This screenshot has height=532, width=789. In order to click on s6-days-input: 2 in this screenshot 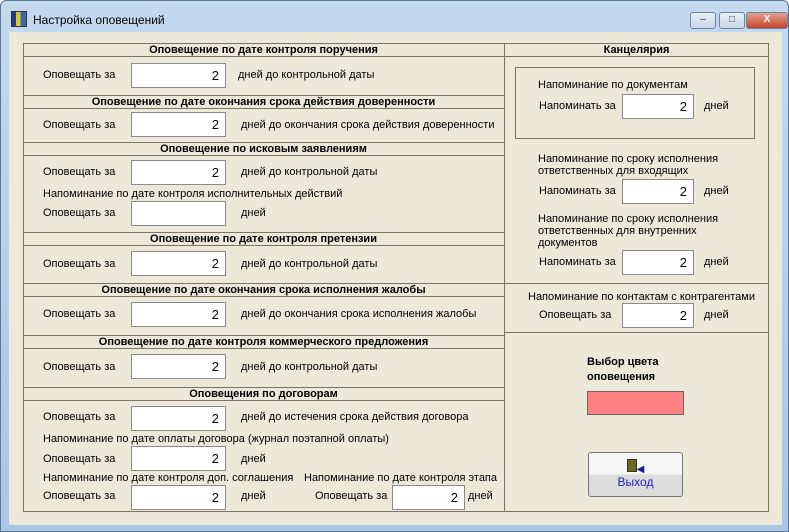, I will do `click(178, 366)`.